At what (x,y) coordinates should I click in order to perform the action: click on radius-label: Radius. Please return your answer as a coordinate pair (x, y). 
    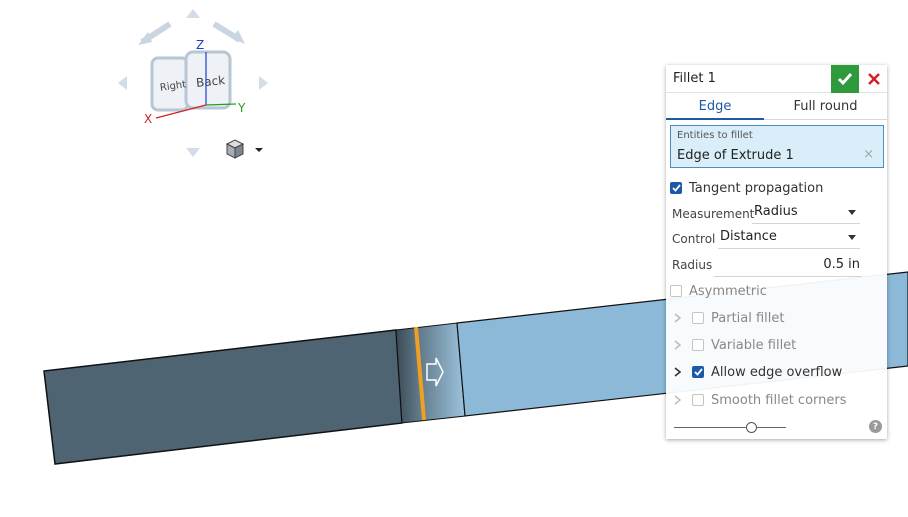
    Looking at the image, I should click on (692, 265).